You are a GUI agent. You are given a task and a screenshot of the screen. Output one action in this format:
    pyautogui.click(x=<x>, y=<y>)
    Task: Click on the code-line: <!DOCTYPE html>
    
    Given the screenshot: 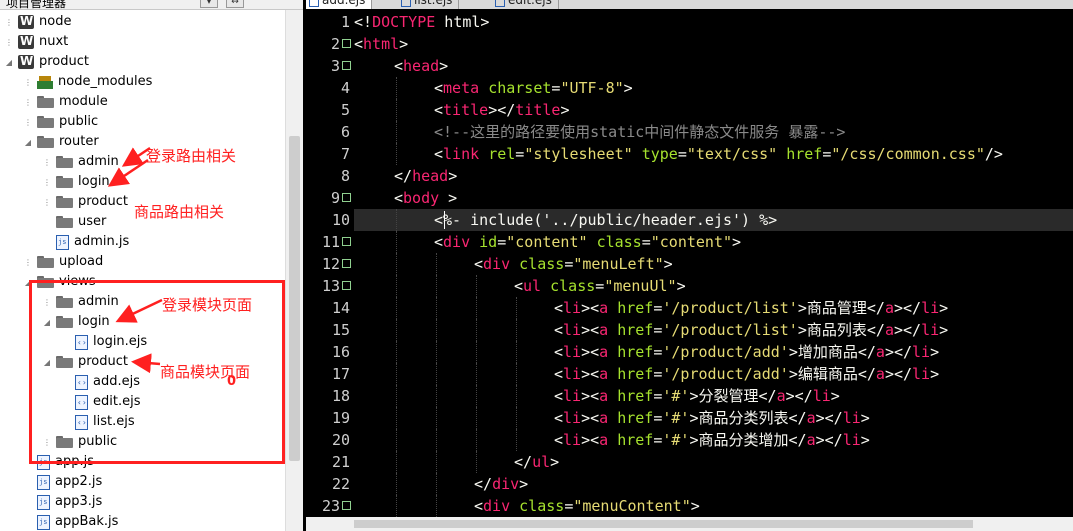 What is the action you would take?
    pyautogui.click(x=421, y=22)
    